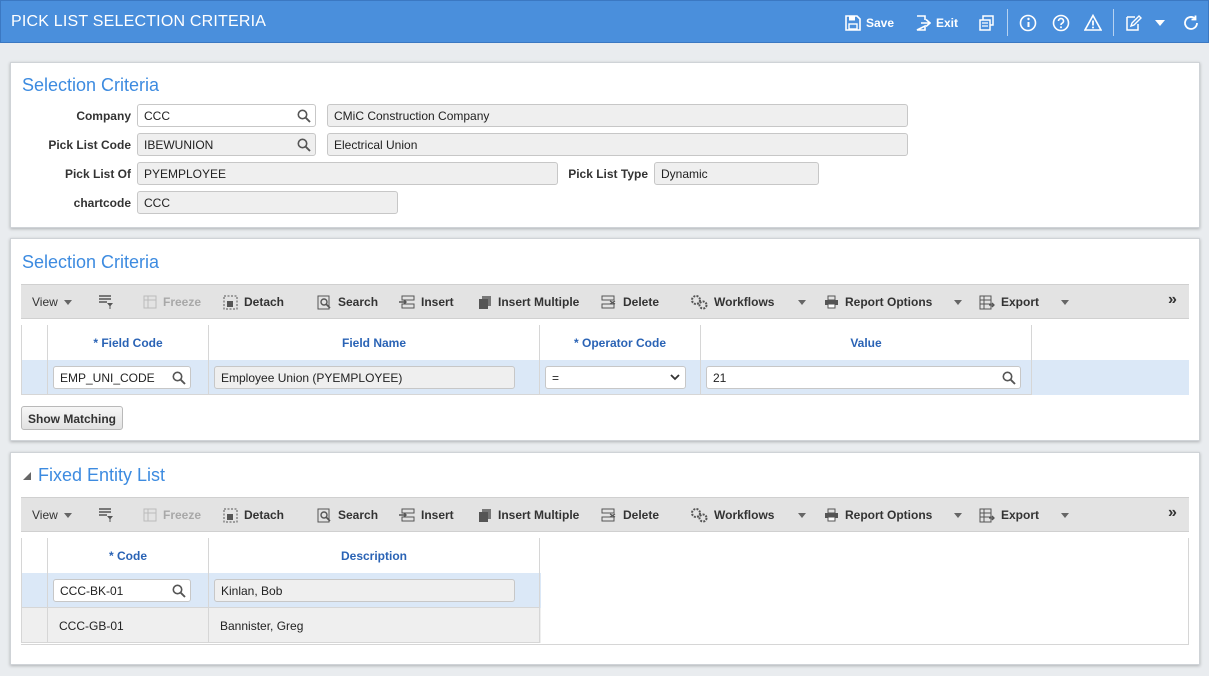 This screenshot has width=1209, height=676. Describe the element at coordinates (620, 343) in the screenshot. I see `column-header: * Operator Code` at that location.